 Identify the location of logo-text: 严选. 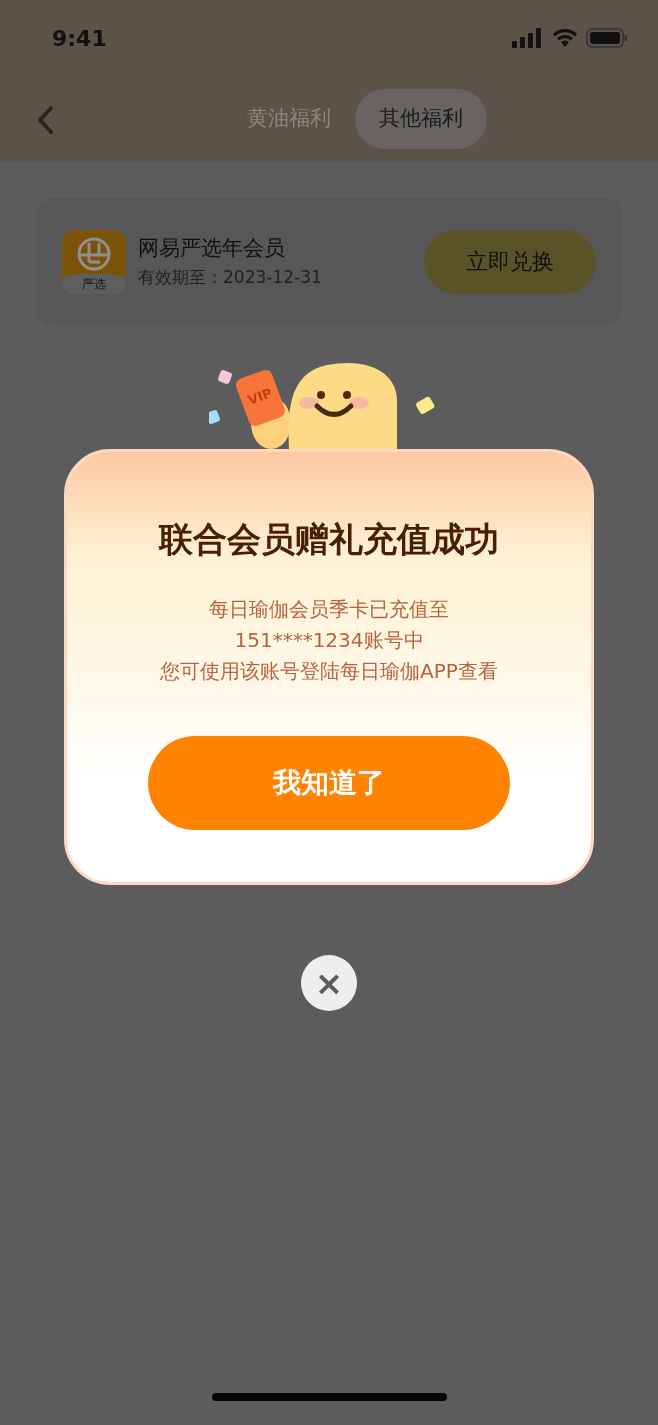
(94, 283).